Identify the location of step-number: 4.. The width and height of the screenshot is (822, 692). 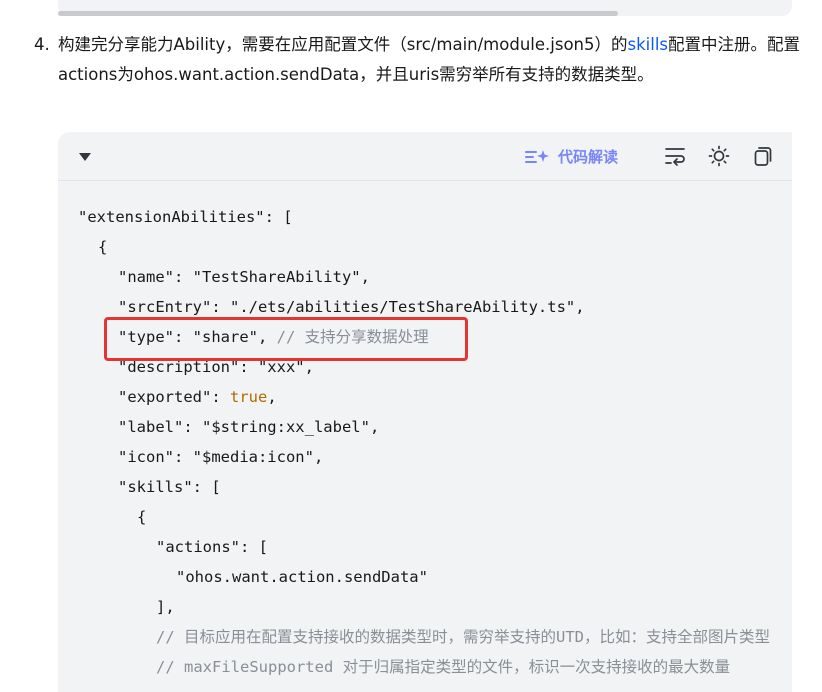
(42, 44).